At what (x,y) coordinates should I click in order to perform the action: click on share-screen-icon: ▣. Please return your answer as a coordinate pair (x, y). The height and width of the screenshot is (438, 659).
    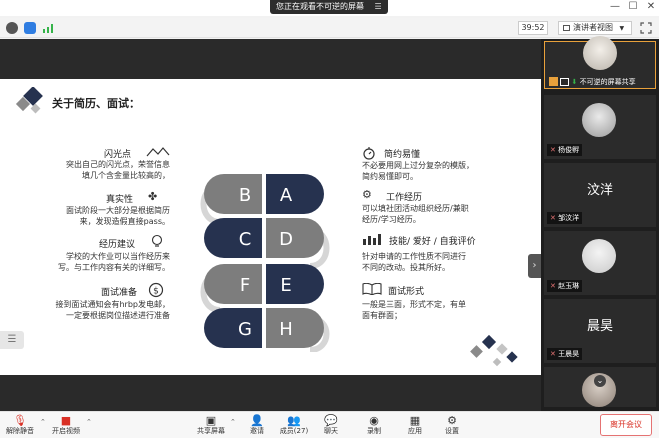
    Looking at the image, I should click on (211, 420).